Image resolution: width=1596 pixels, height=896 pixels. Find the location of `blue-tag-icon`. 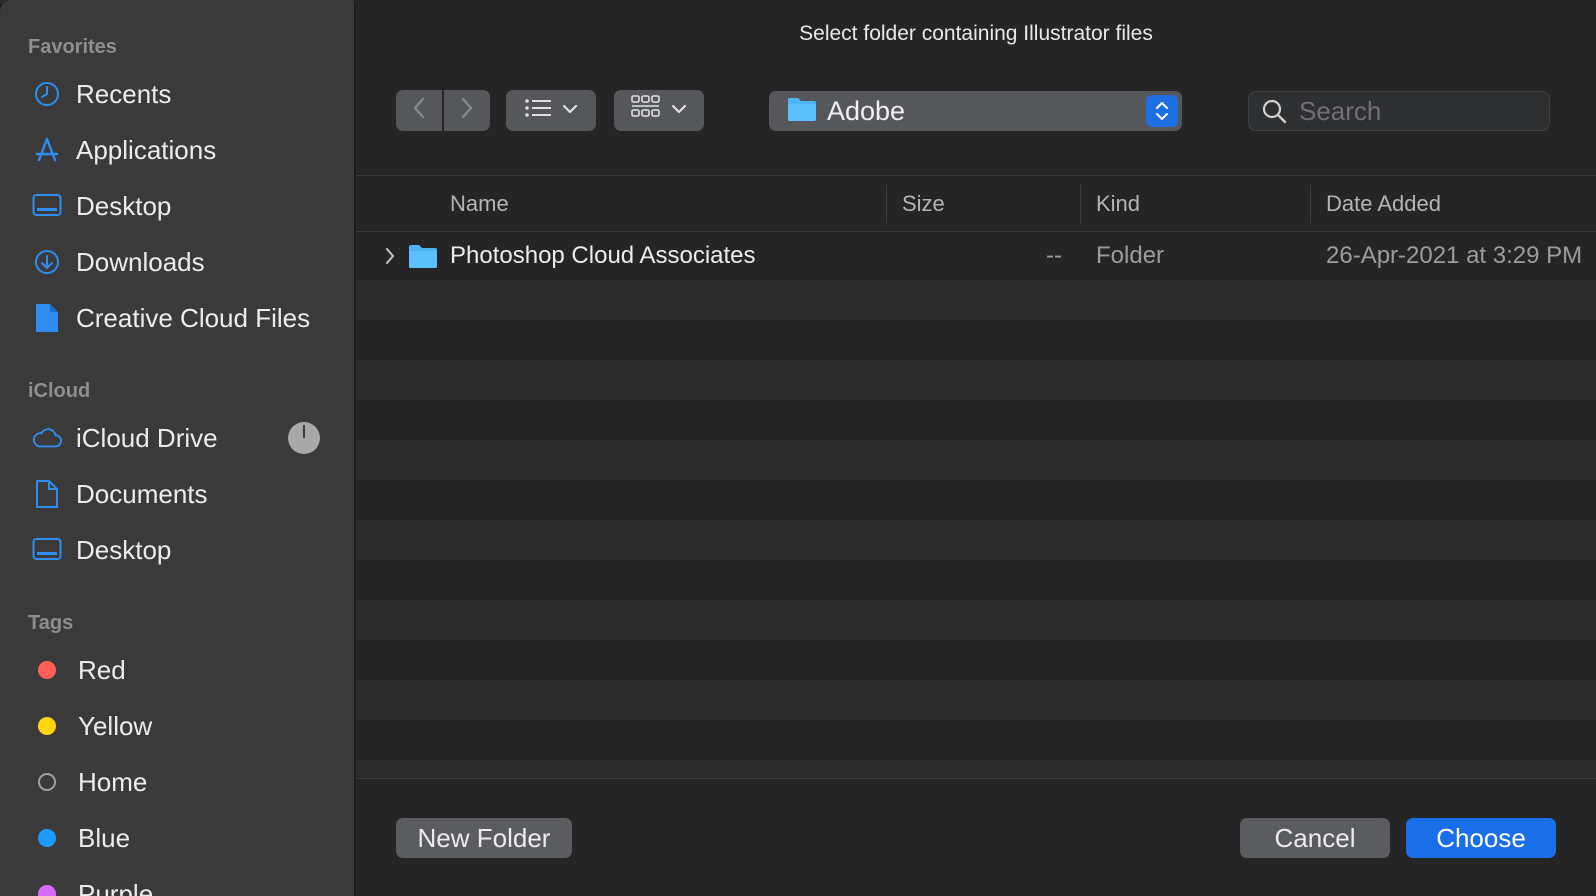

blue-tag-icon is located at coordinates (47, 838).